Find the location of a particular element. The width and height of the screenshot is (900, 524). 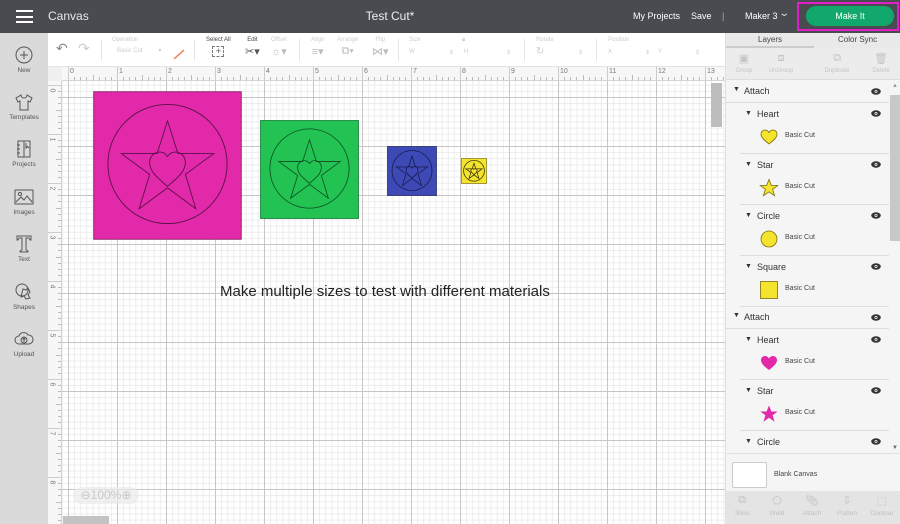

zoom-in-button: ⊕ is located at coordinates (126, 495).